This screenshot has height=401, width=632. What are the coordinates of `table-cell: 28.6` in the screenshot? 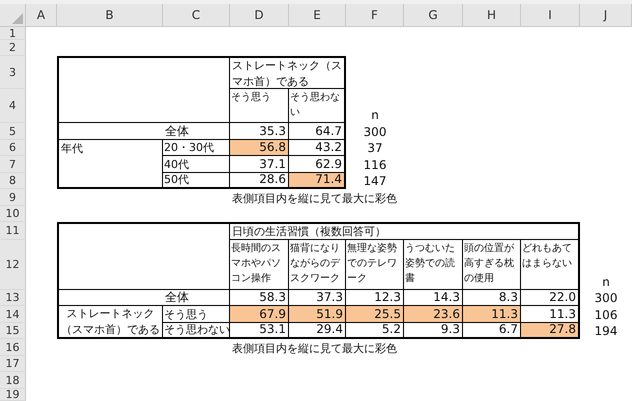 It's located at (259, 181).